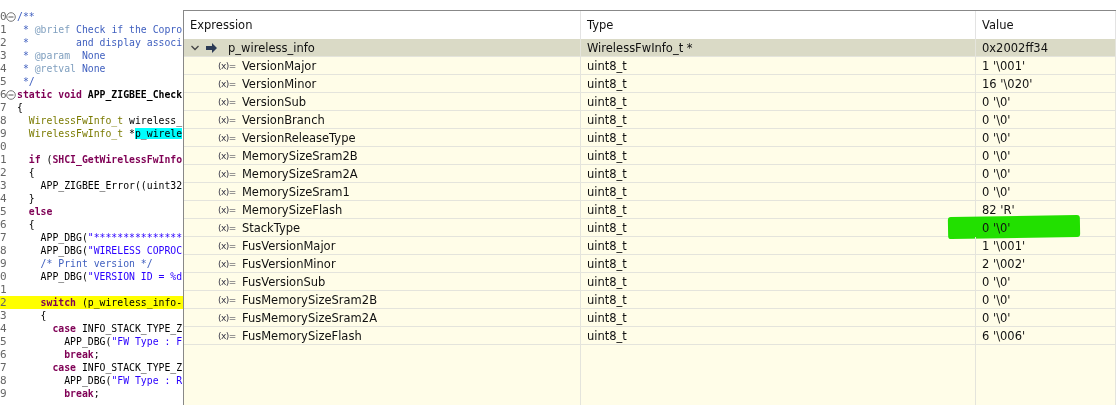 This screenshot has height=405, width=1116. Describe the element at coordinates (309, 299) in the screenshot. I see `expression-name: FusMemorySizeSram2B` at that location.